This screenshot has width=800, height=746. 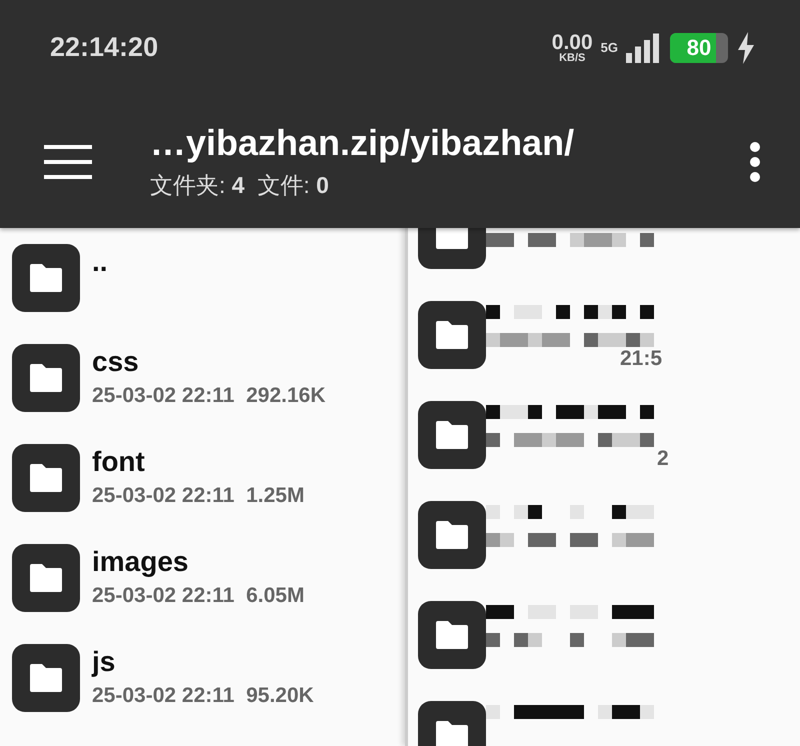 I want to click on path-title: …yibazhan.zip/yibazhan/, so click(x=362, y=143).